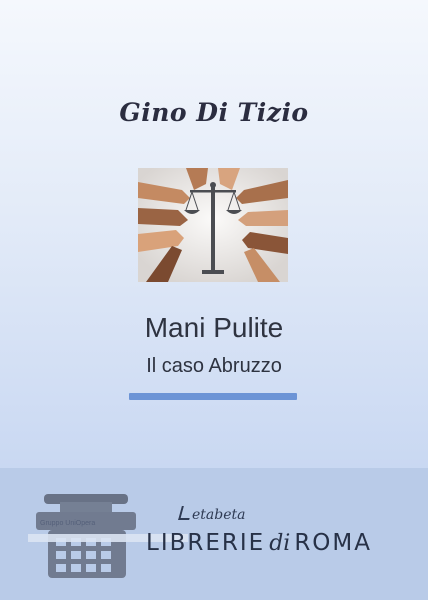 The image size is (428, 600). I want to click on title-underline, so click(213, 396).